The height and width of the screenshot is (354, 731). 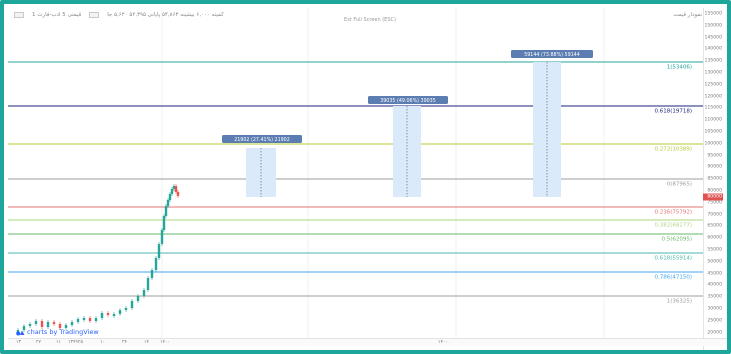 What do you see at coordinates (713, 61) in the screenshot?
I see `price-tick-label: 135000` at bounding box center [713, 61].